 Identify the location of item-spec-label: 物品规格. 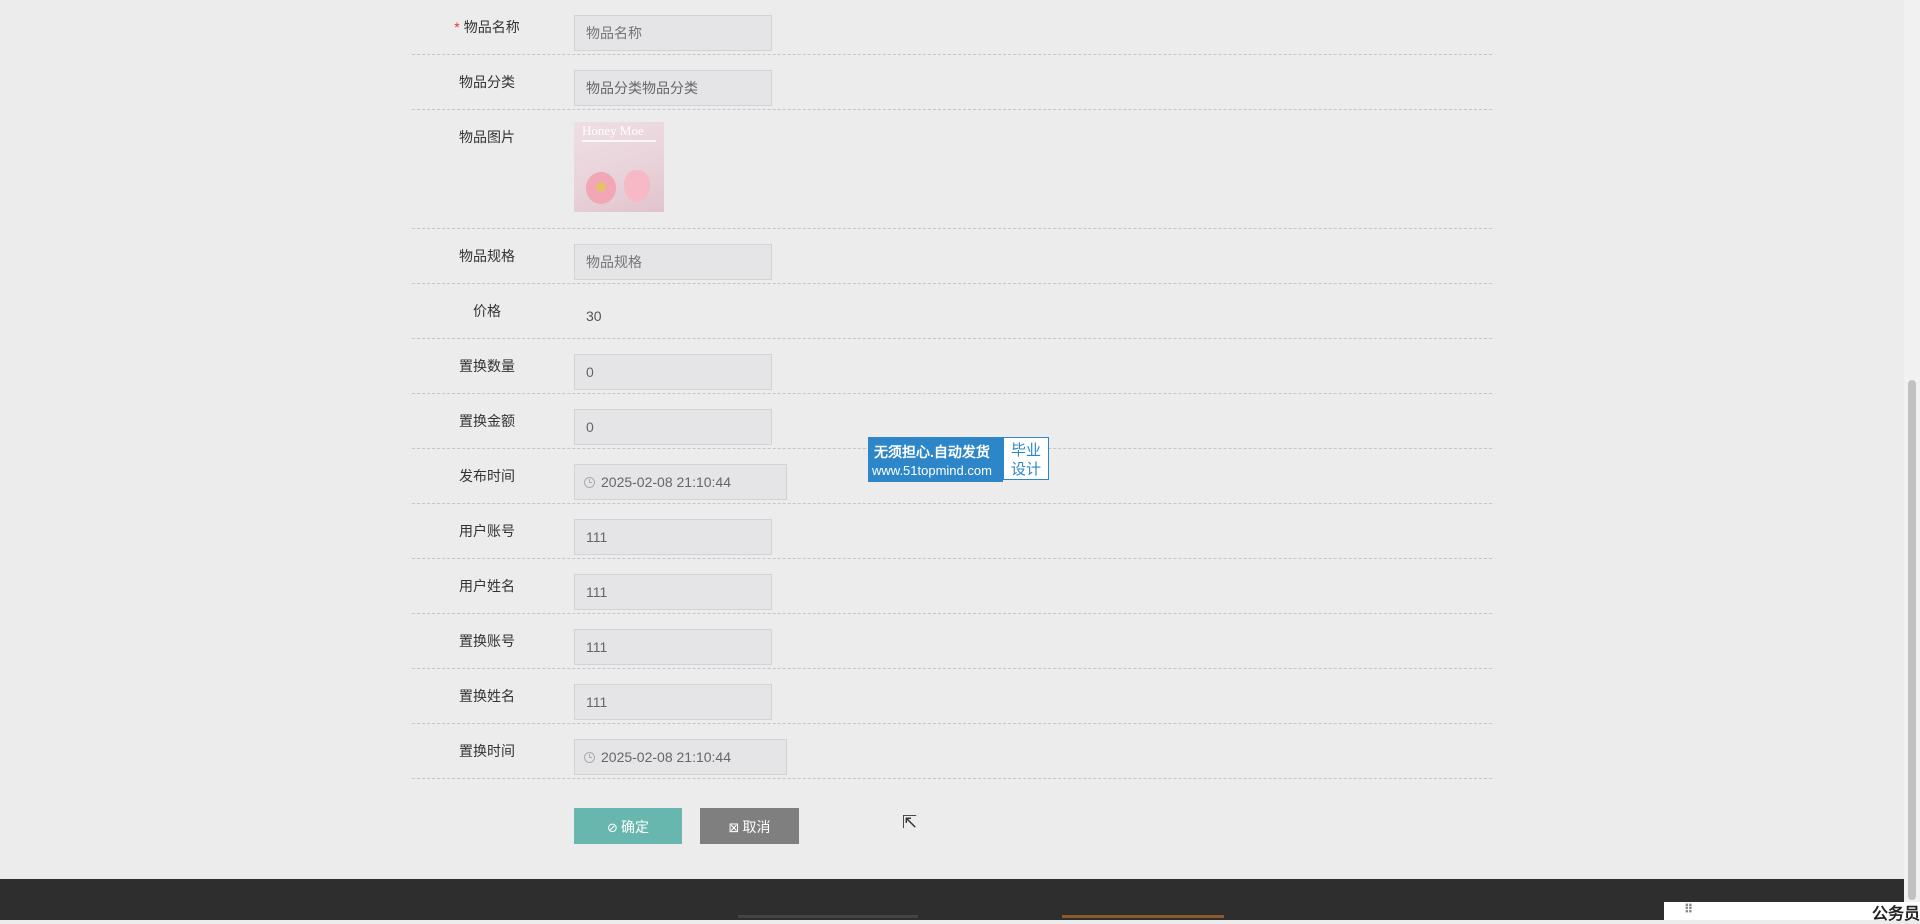
(487, 256).